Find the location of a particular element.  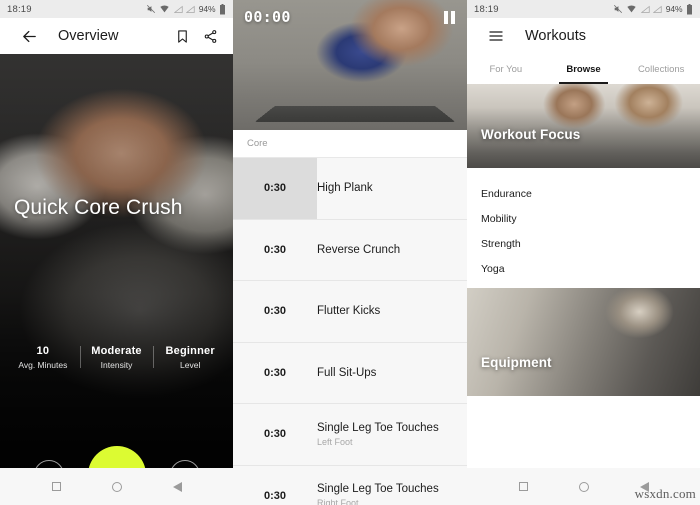

list-item: Yoga is located at coordinates (590, 269).